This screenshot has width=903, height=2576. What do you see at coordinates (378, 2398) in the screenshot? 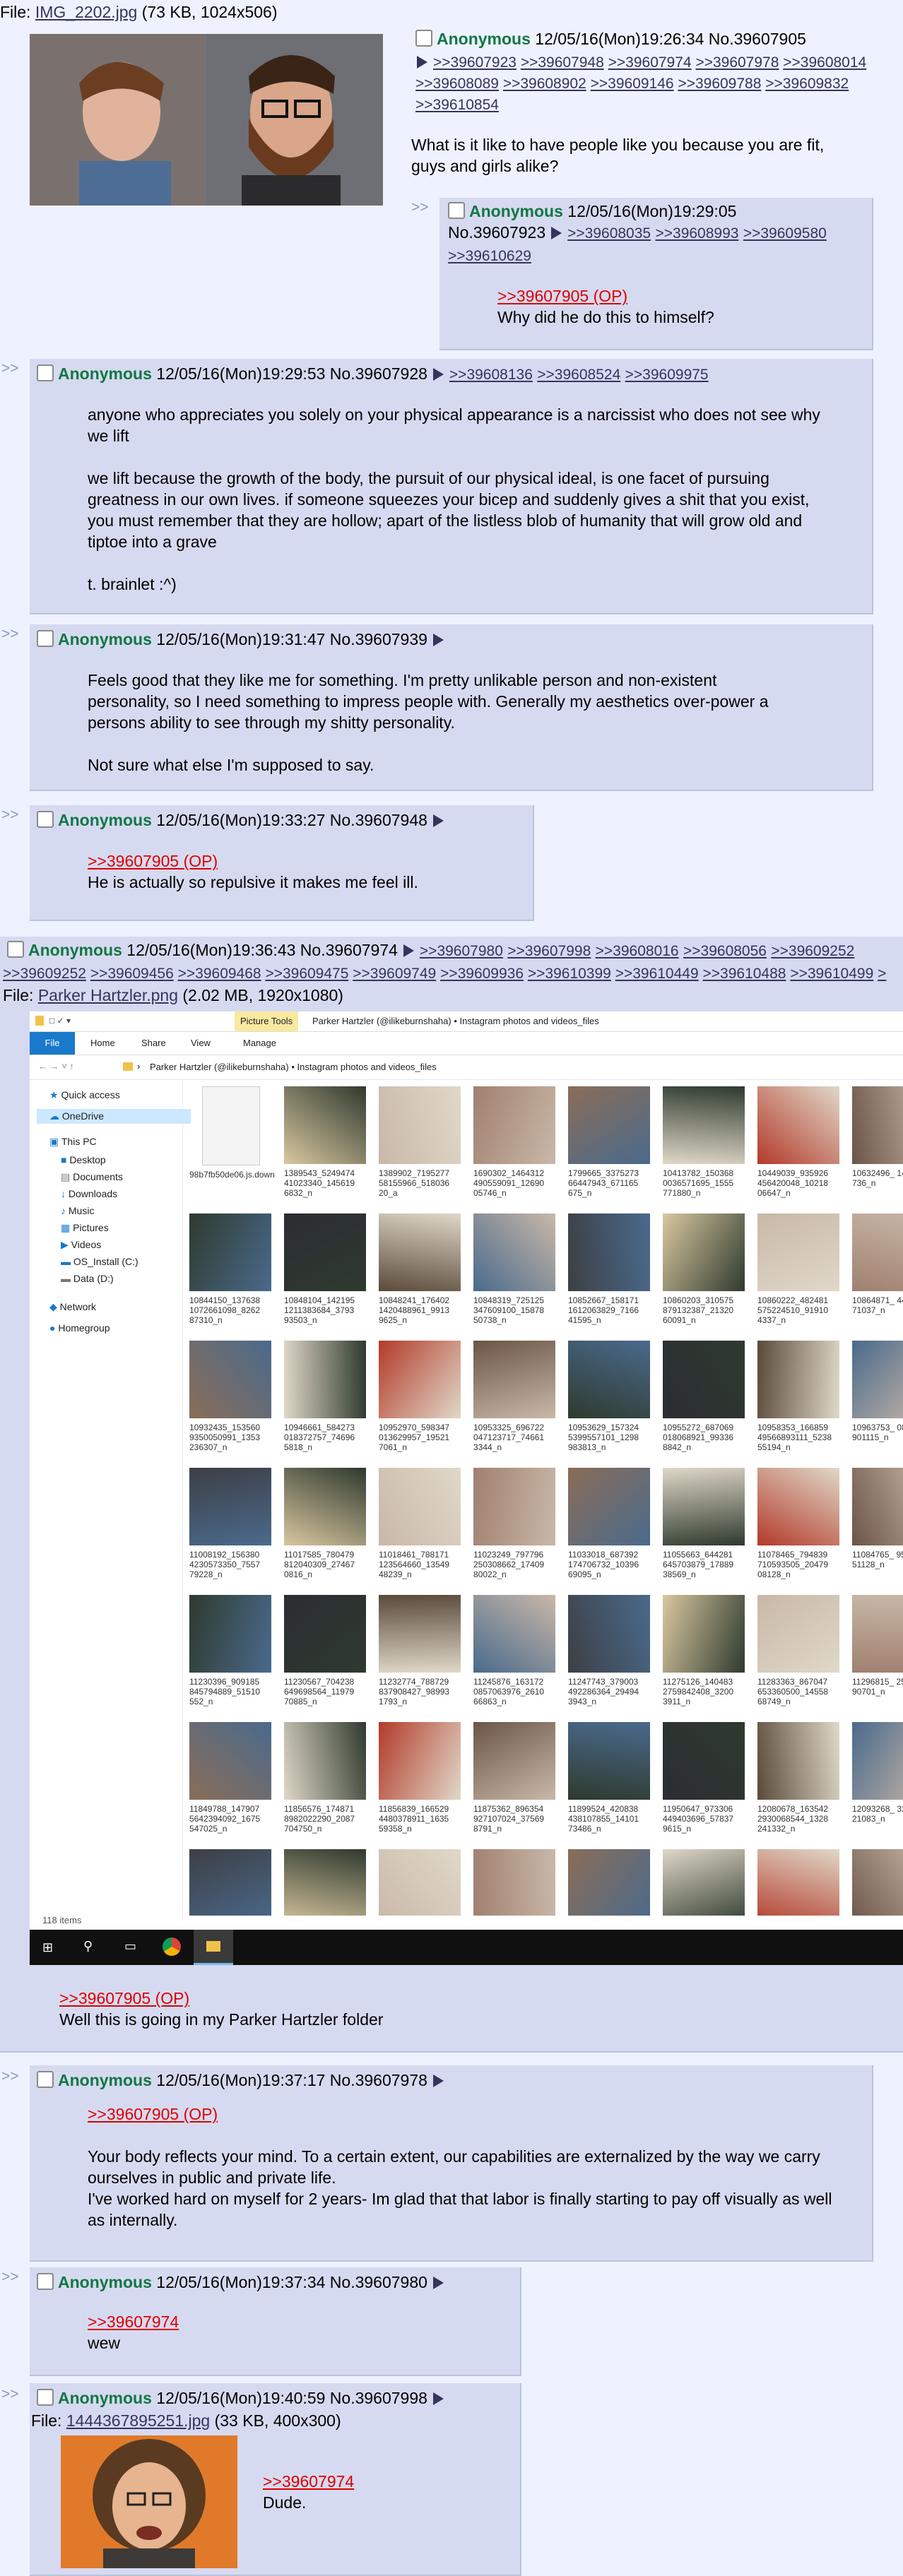
I see `post-number: No.39607998` at bounding box center [378, 2398].